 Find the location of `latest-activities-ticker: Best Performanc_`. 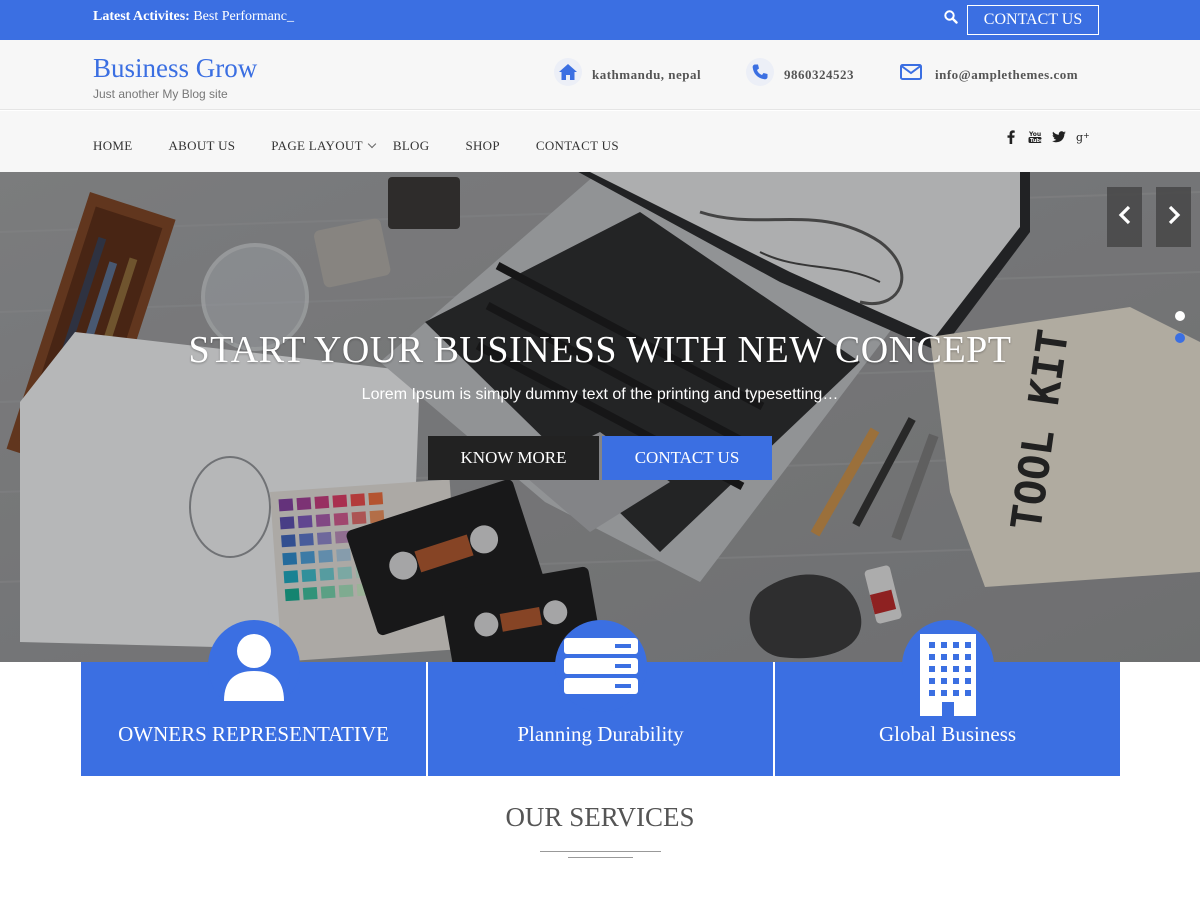

latest-activities-ticker: Best Performanc_ is located at coordinates (243, 16).